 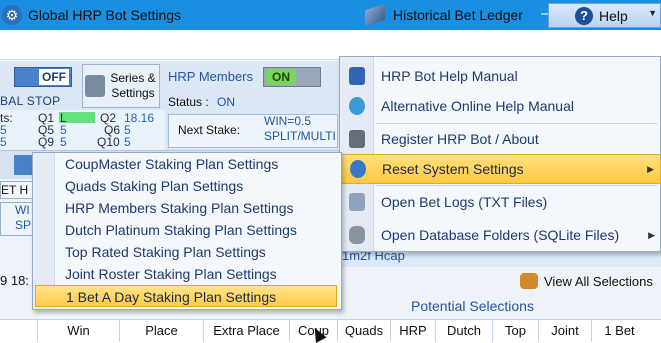 I want to click on series-settings-label: Series & Settings, so click(x=133, y=86).